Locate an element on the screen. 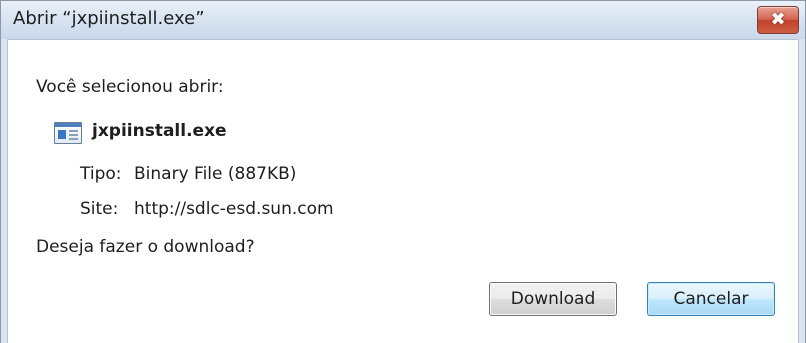  download-question: Deseja fazer o download? is located at coordinates (145, 247).